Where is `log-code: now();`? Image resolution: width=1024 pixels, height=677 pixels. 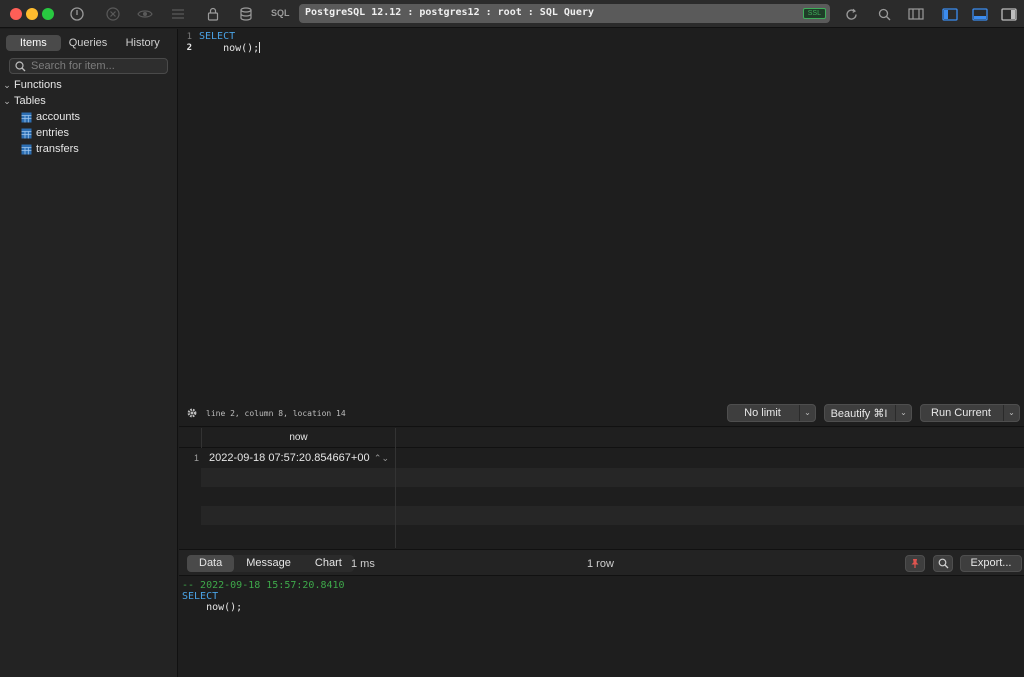
log-code: now(); is located at coordinates (212, 607).